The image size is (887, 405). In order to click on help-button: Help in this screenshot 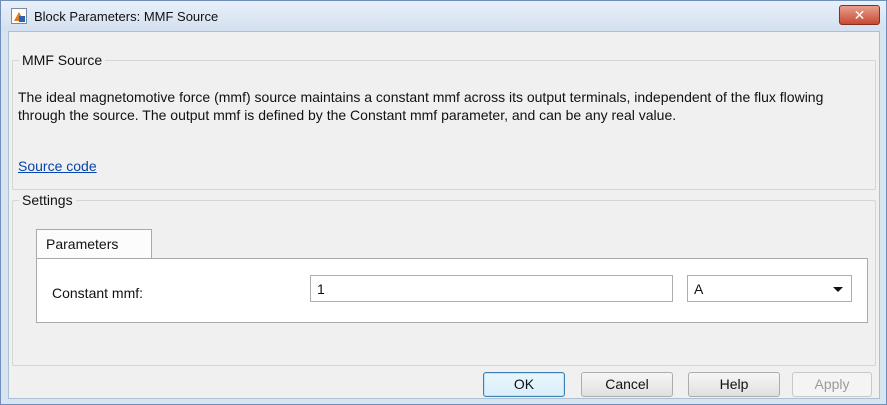, I will do `click(734, 384)`.